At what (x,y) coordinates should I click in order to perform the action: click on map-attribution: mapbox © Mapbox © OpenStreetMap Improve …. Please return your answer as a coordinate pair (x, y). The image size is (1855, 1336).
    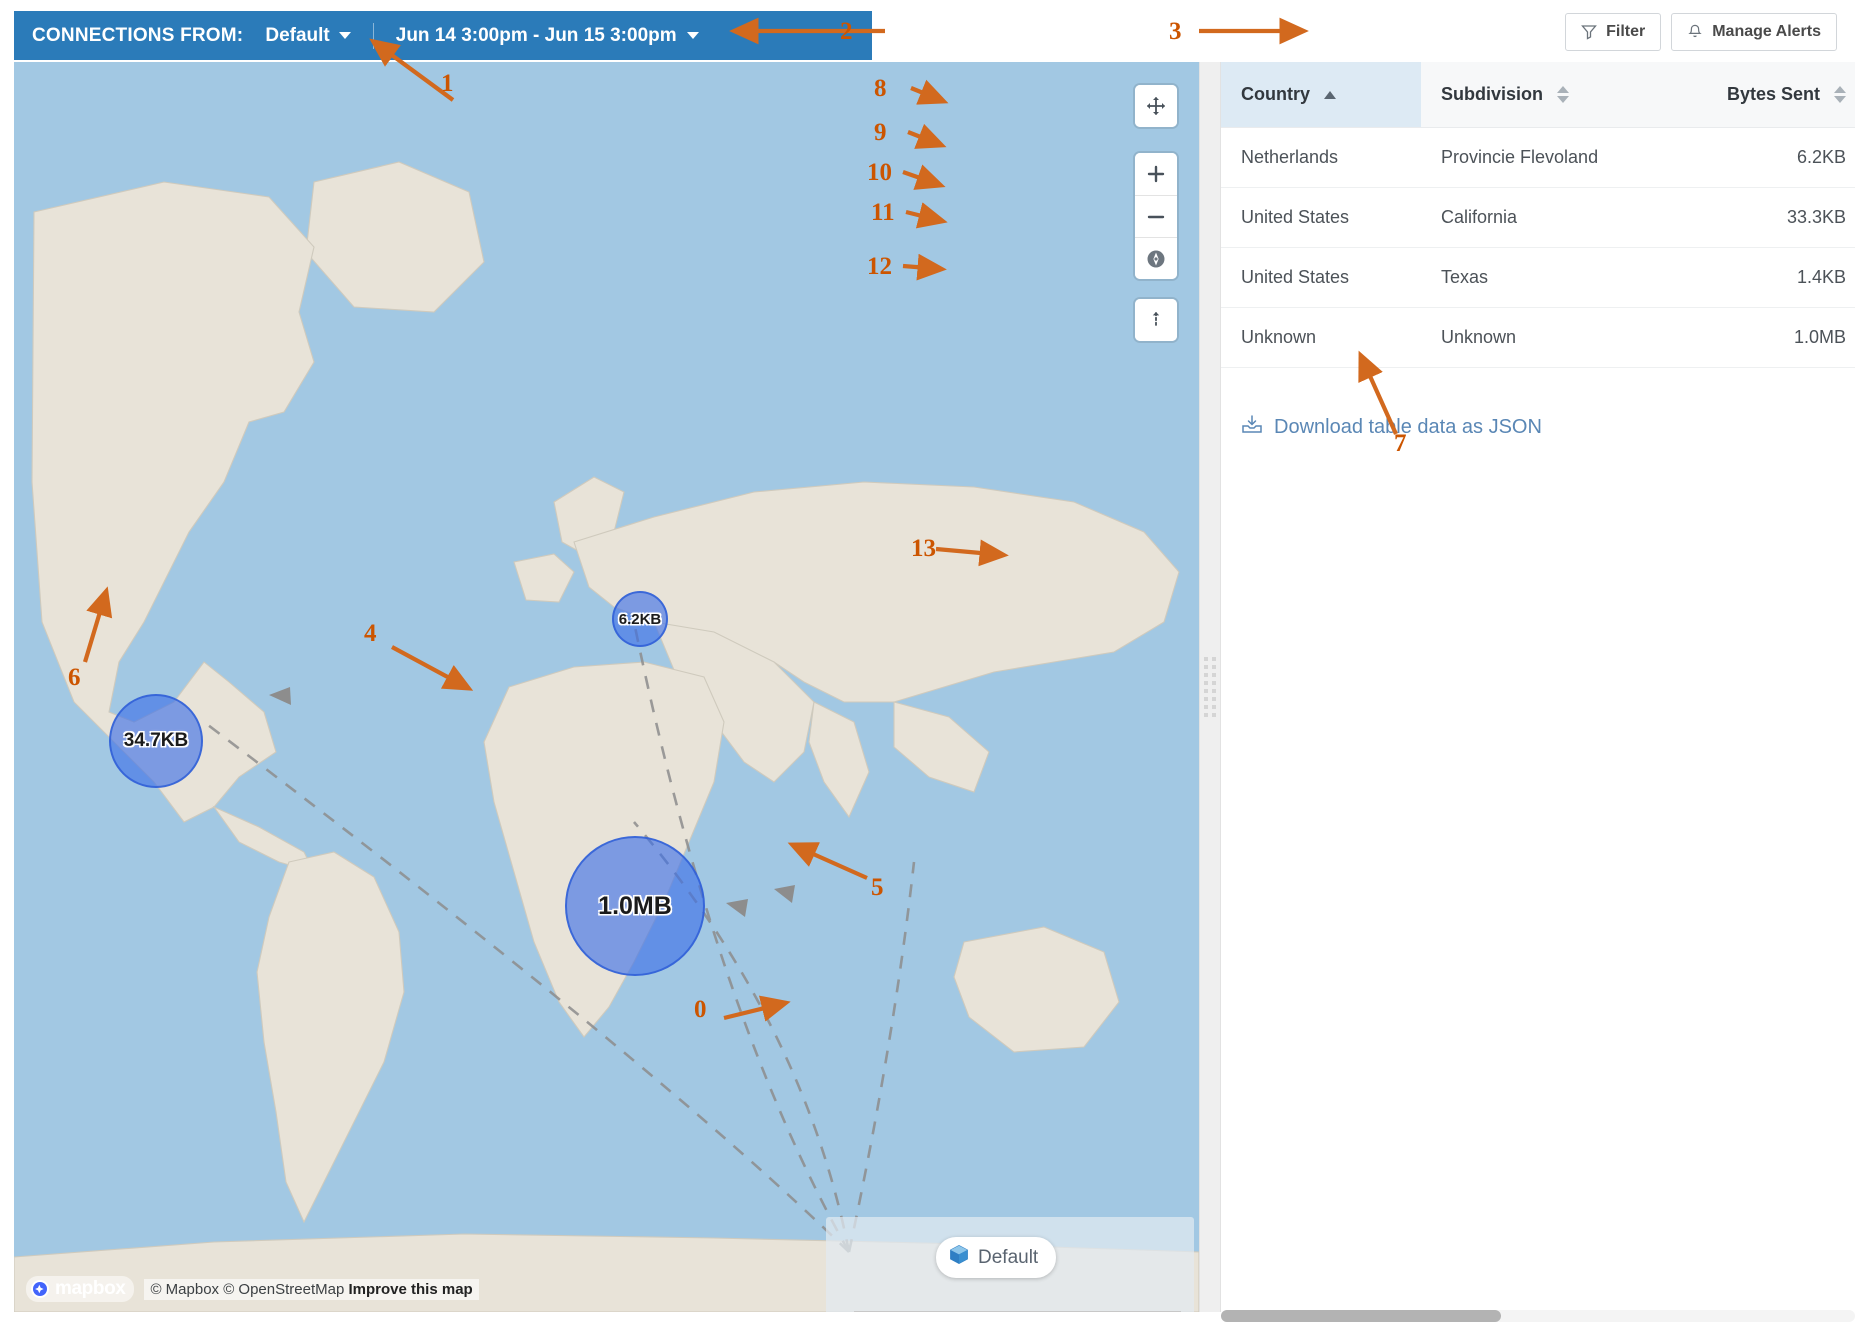
    Looking at the image, I should click on (252, 1289).